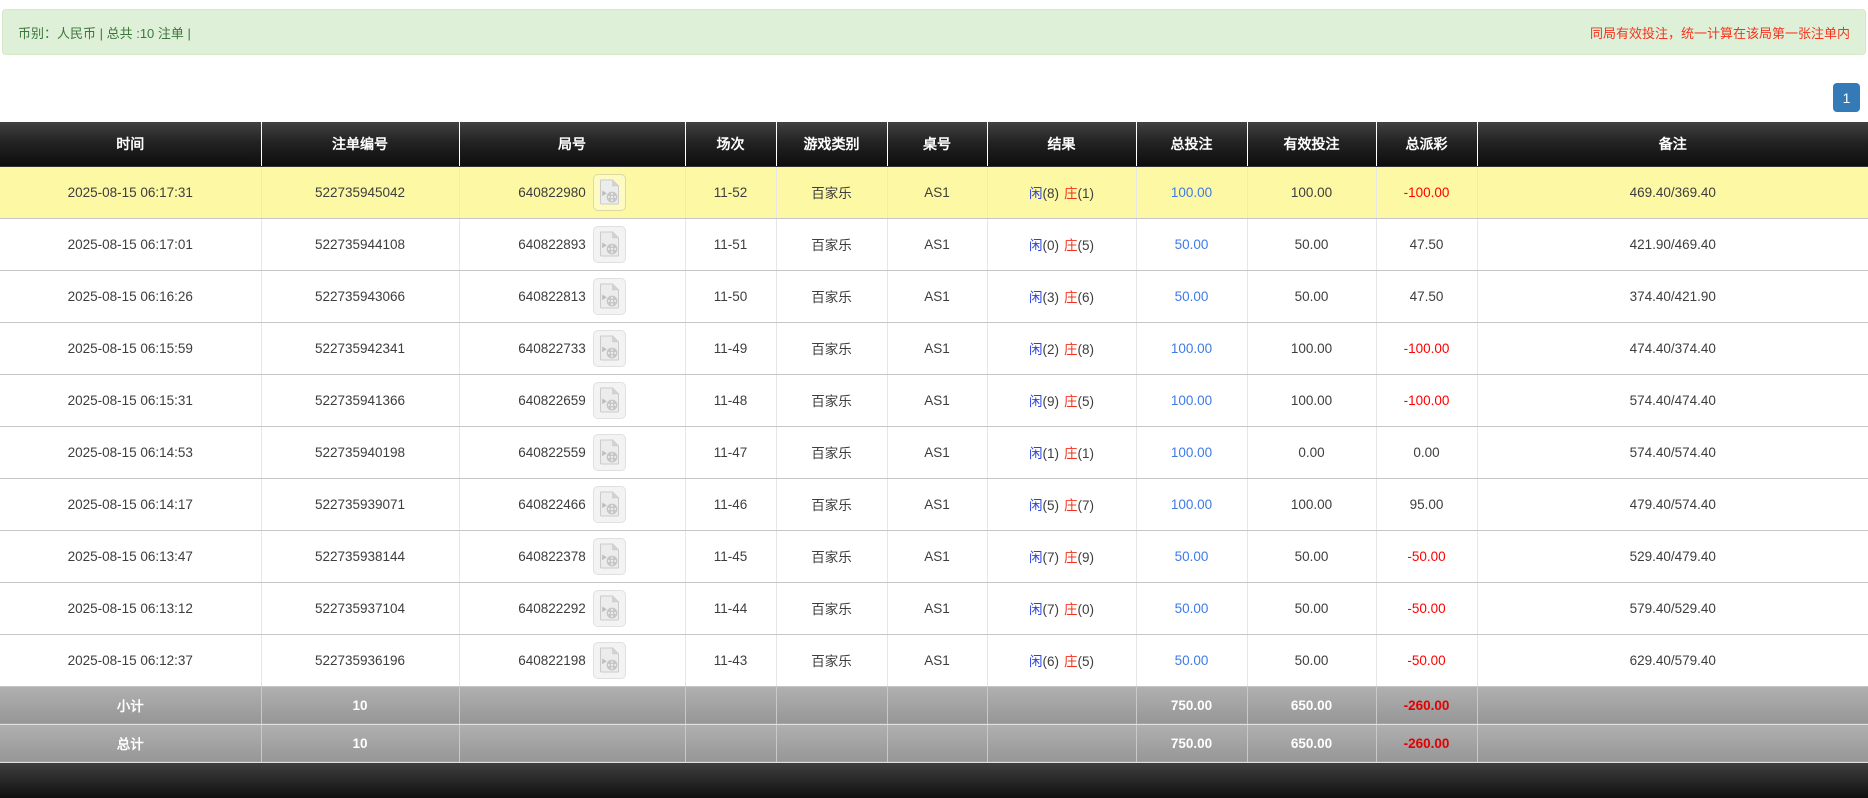 The height and width of the screenshot is (798, 1868). What do you see at coordinates (552, 660) in the screenshot?
I see `round-number: 640822198` at bounding box center [552, 660].